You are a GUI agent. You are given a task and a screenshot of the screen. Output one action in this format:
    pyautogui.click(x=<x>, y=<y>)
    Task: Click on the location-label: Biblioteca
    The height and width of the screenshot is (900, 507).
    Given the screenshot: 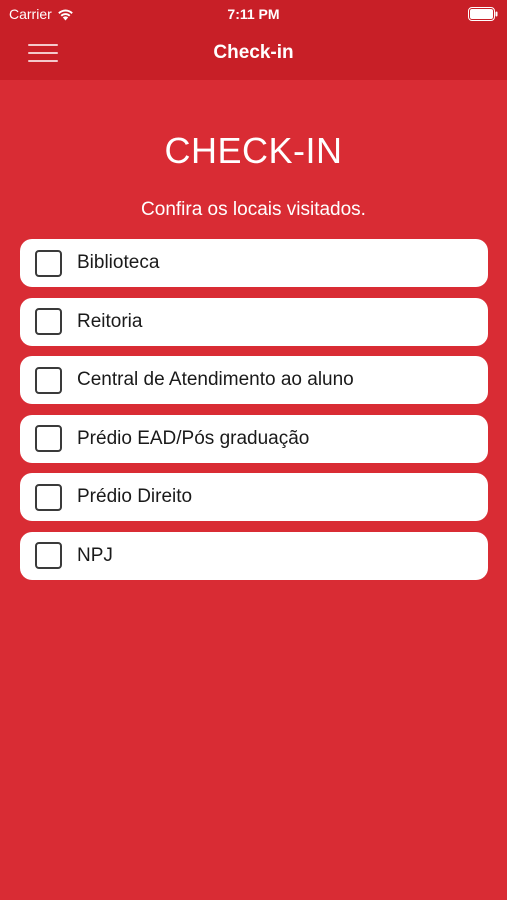 What is the action you would take?
    pyautogui.click(x=118, y=262)
    